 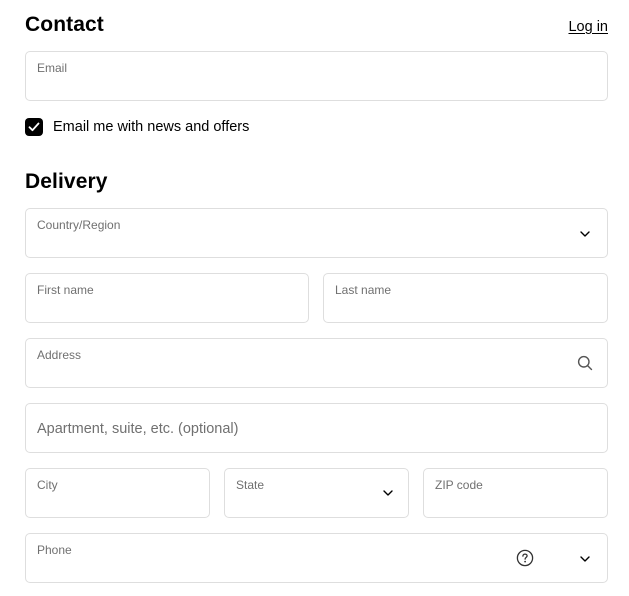 What do you see at coordinates (47, 485) in the screenshot?
I see `city-label: City` at bounding box center [47, 485].